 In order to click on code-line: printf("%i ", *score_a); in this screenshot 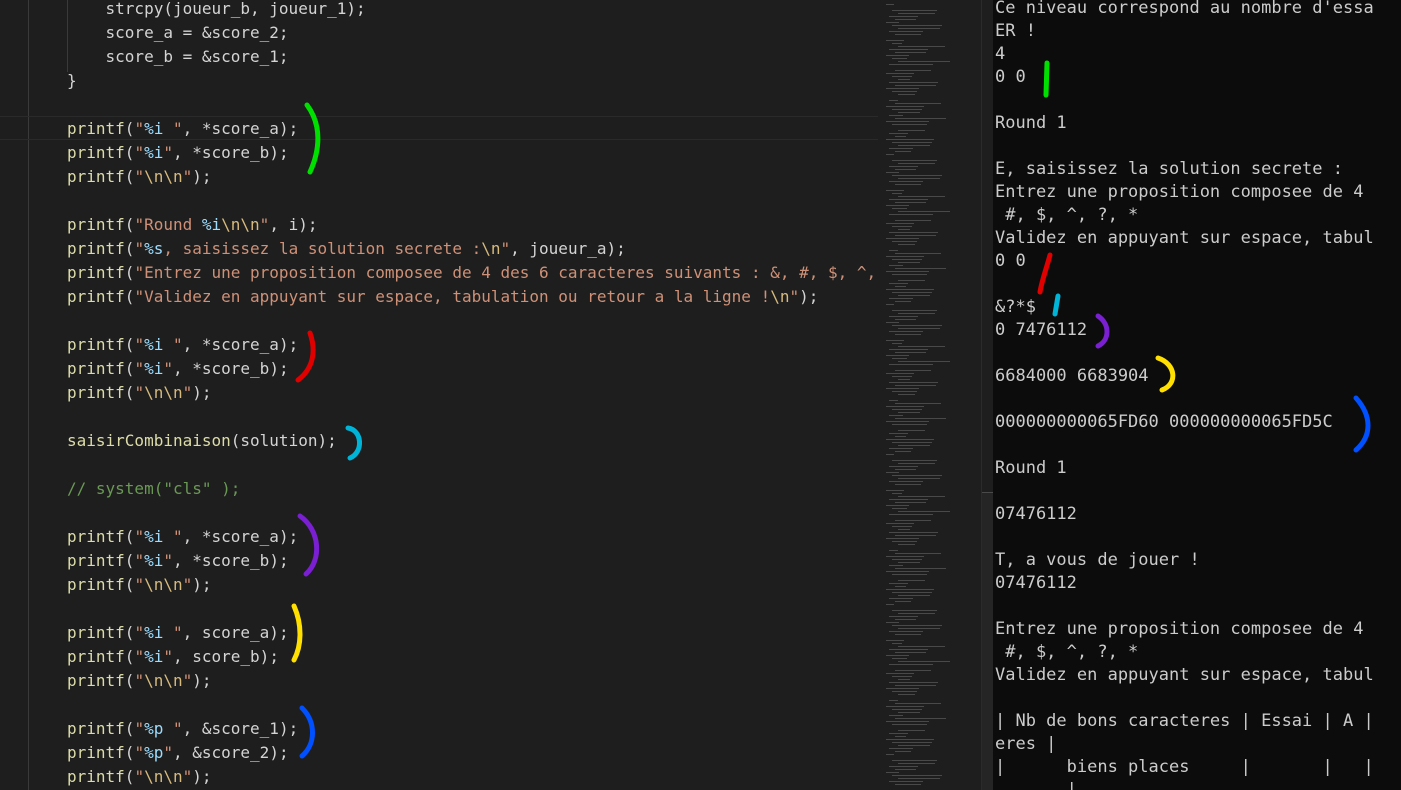, I will do `click(182, 129)`.